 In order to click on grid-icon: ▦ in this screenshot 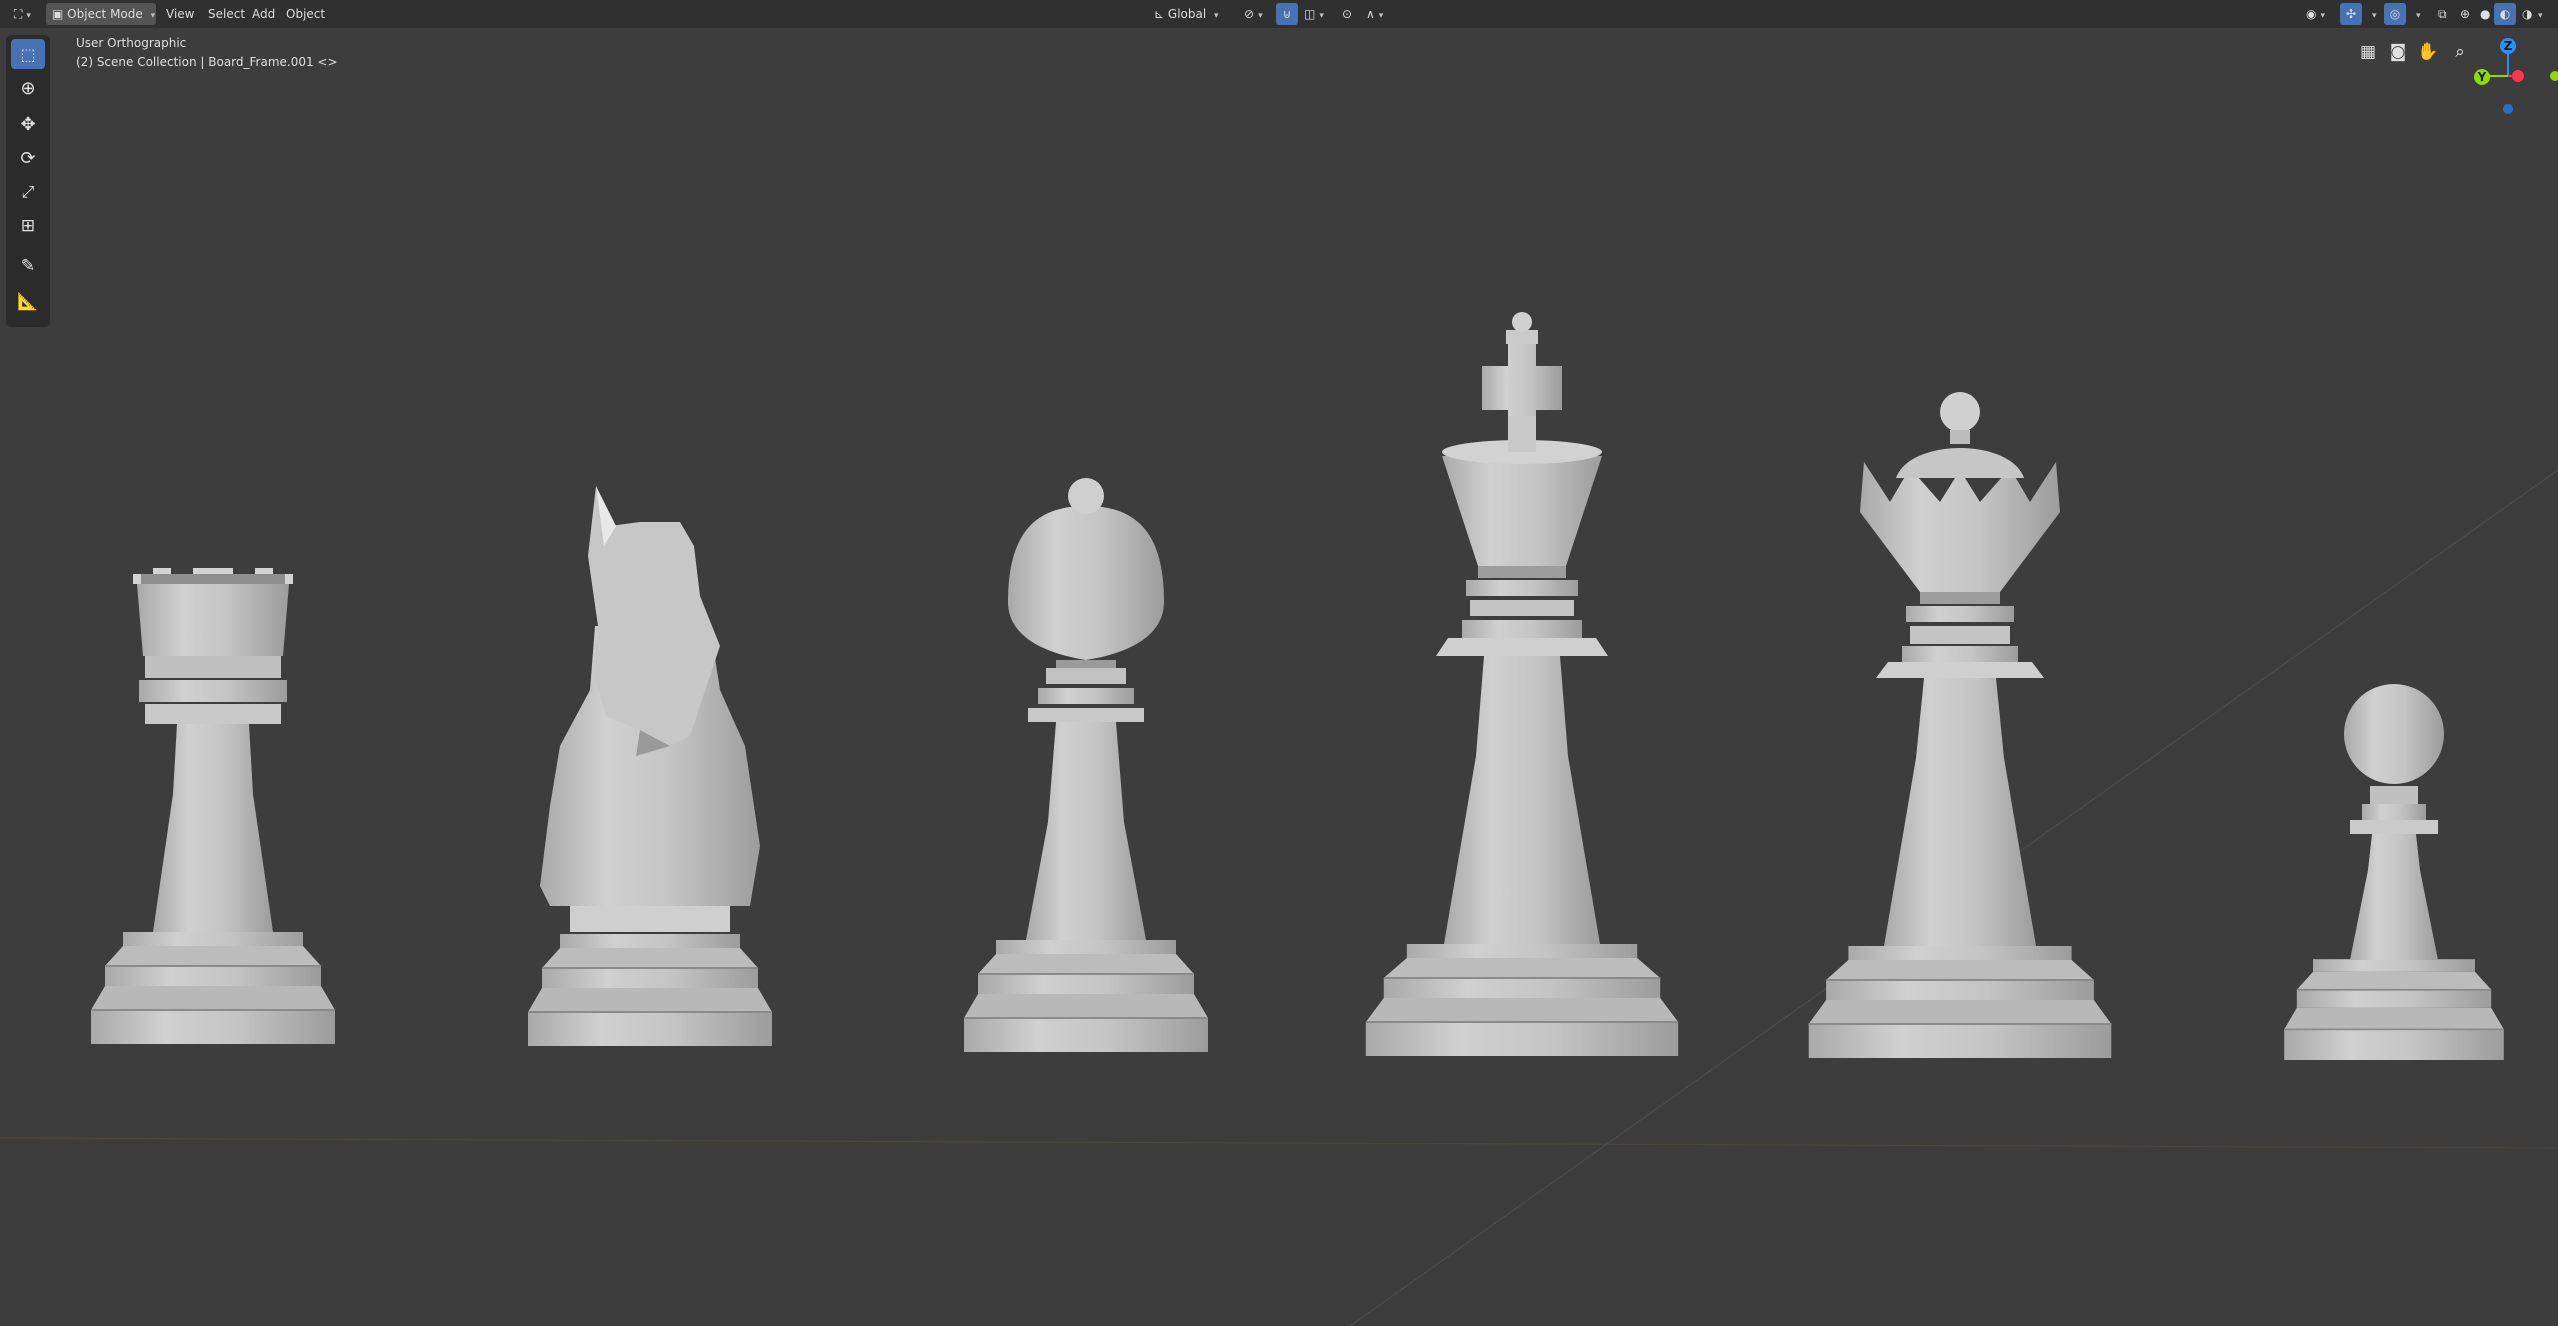, I will do `click(2368, 52)`.